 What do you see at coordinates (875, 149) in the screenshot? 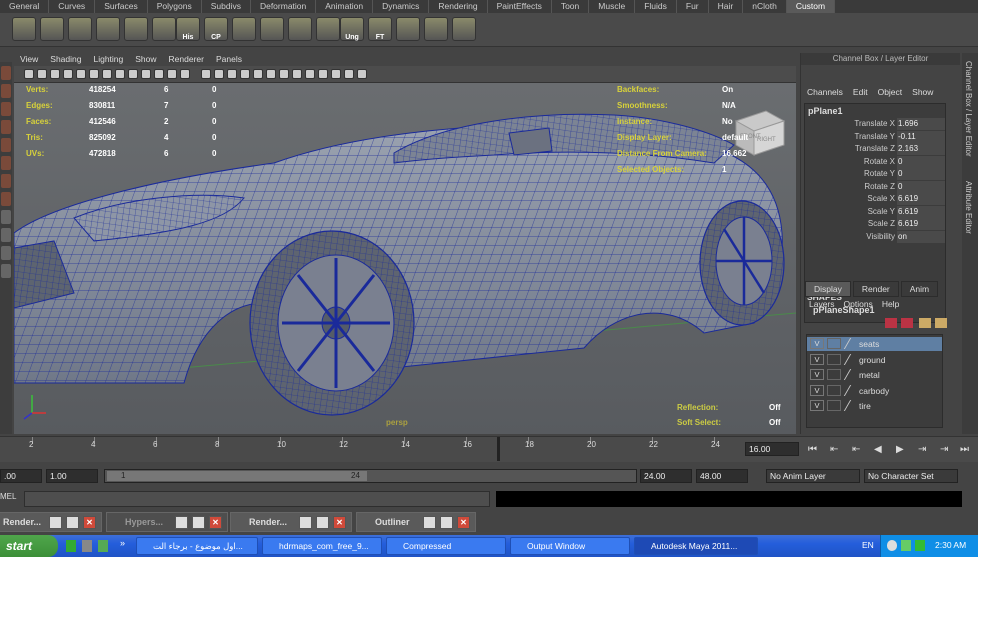
I see `channel-attr-row: Translate Z 2.163` at bounding box center [875, 149].